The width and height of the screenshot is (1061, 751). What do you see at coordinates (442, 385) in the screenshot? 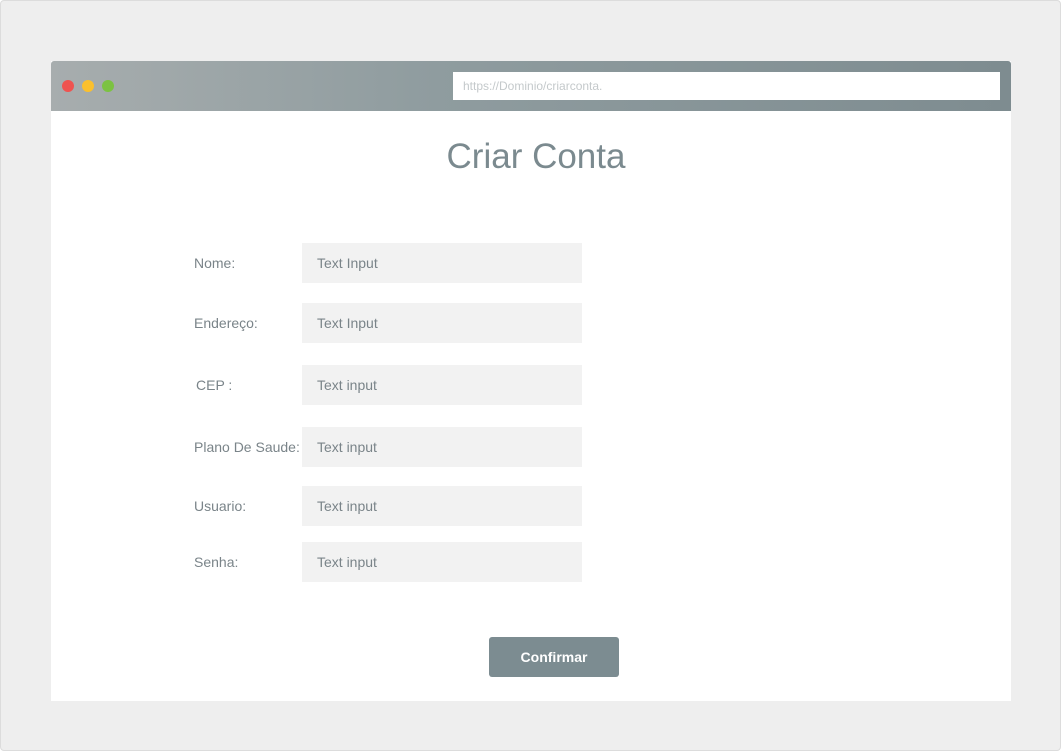
I see `cep-input` at bounding box center [442, 385].